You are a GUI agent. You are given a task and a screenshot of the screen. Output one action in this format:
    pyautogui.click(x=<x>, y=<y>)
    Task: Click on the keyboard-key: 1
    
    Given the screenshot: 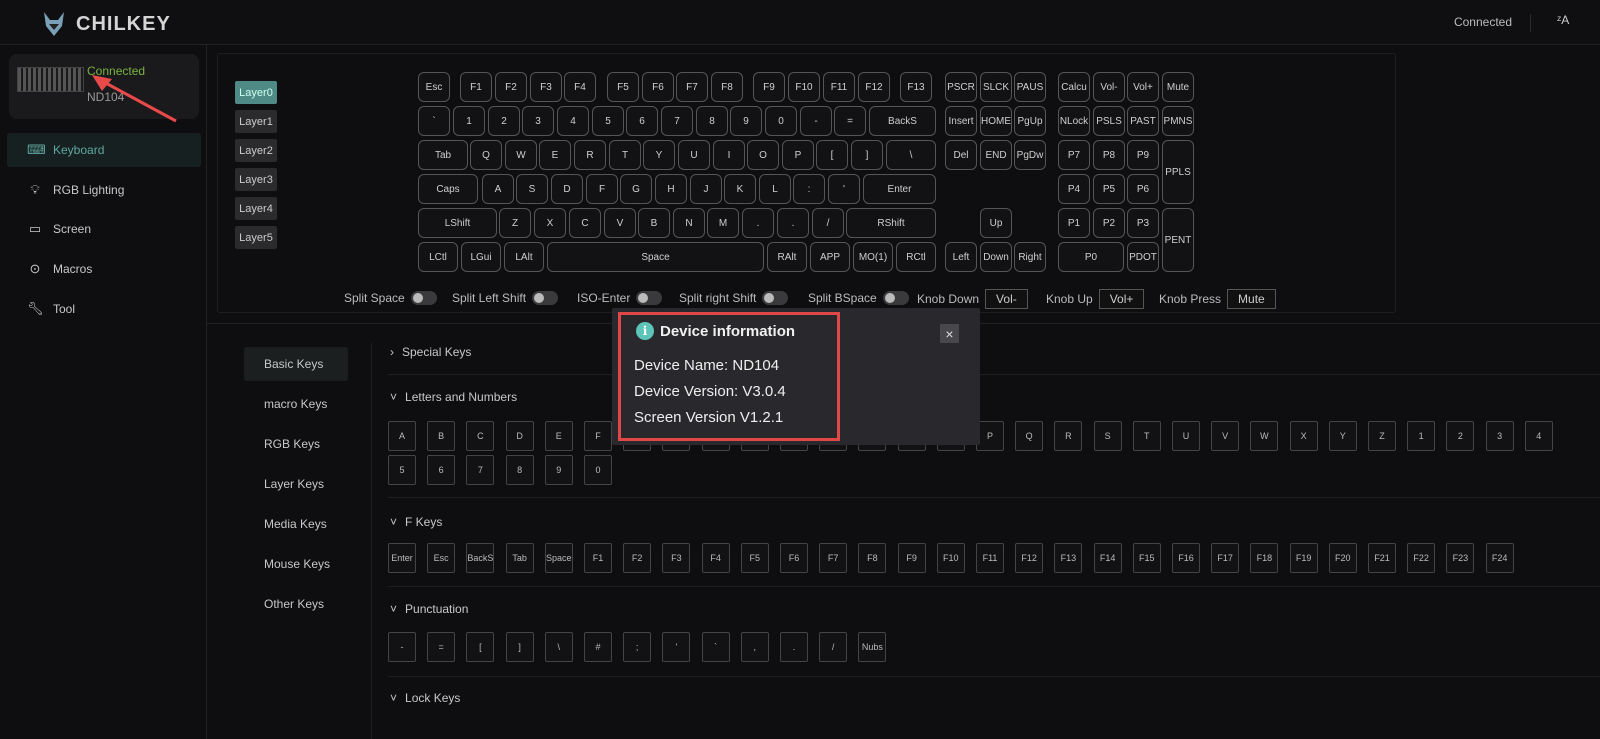 What is the action you would take?
    pyautogui.click(x=469, y=121)
    